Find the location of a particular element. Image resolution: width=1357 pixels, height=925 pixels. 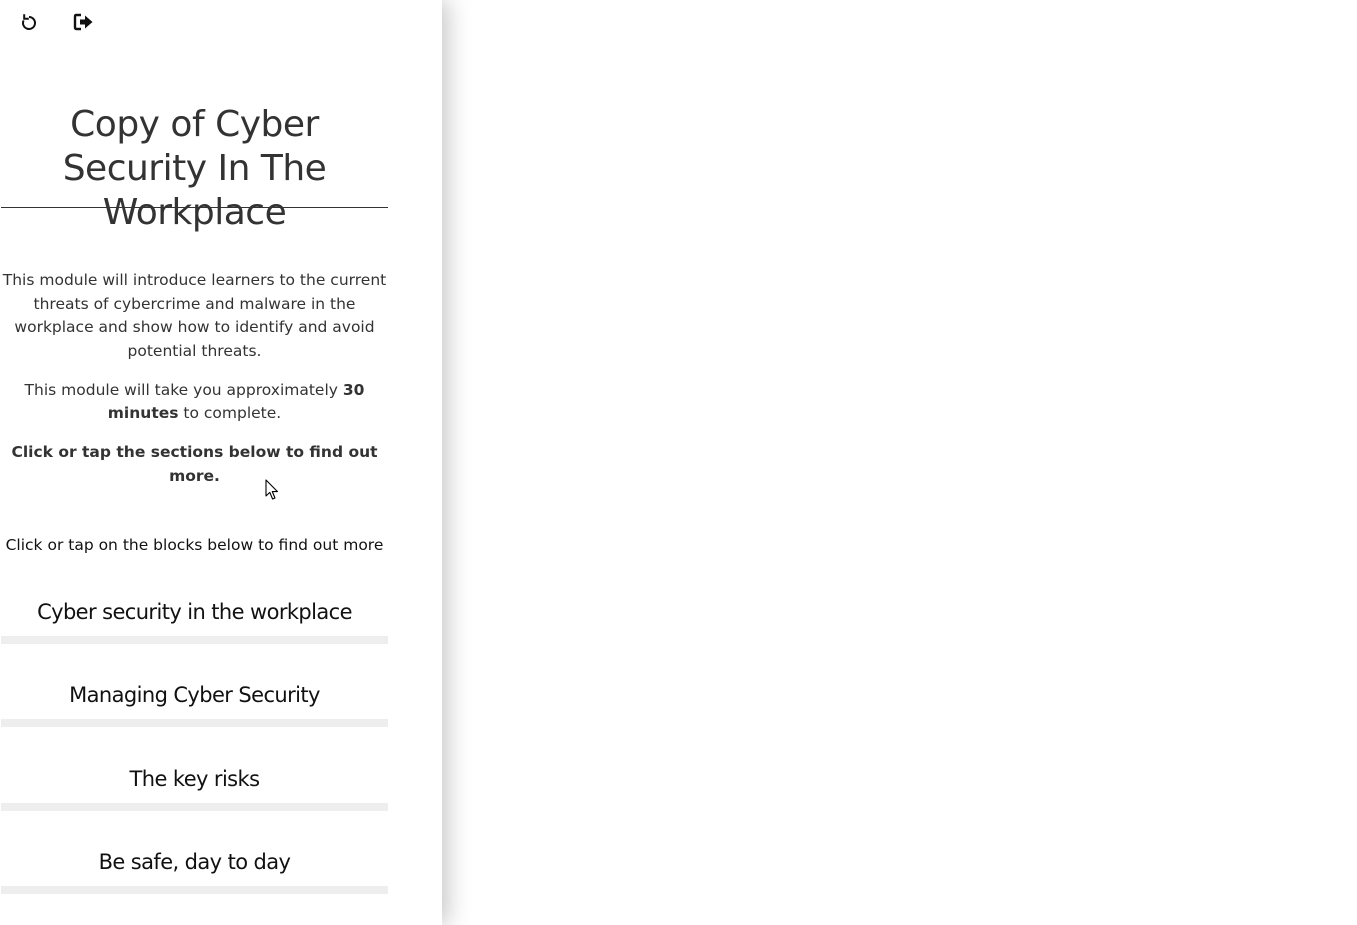

section-the-key-risks: The key risks is located at coordinates (194, 788).